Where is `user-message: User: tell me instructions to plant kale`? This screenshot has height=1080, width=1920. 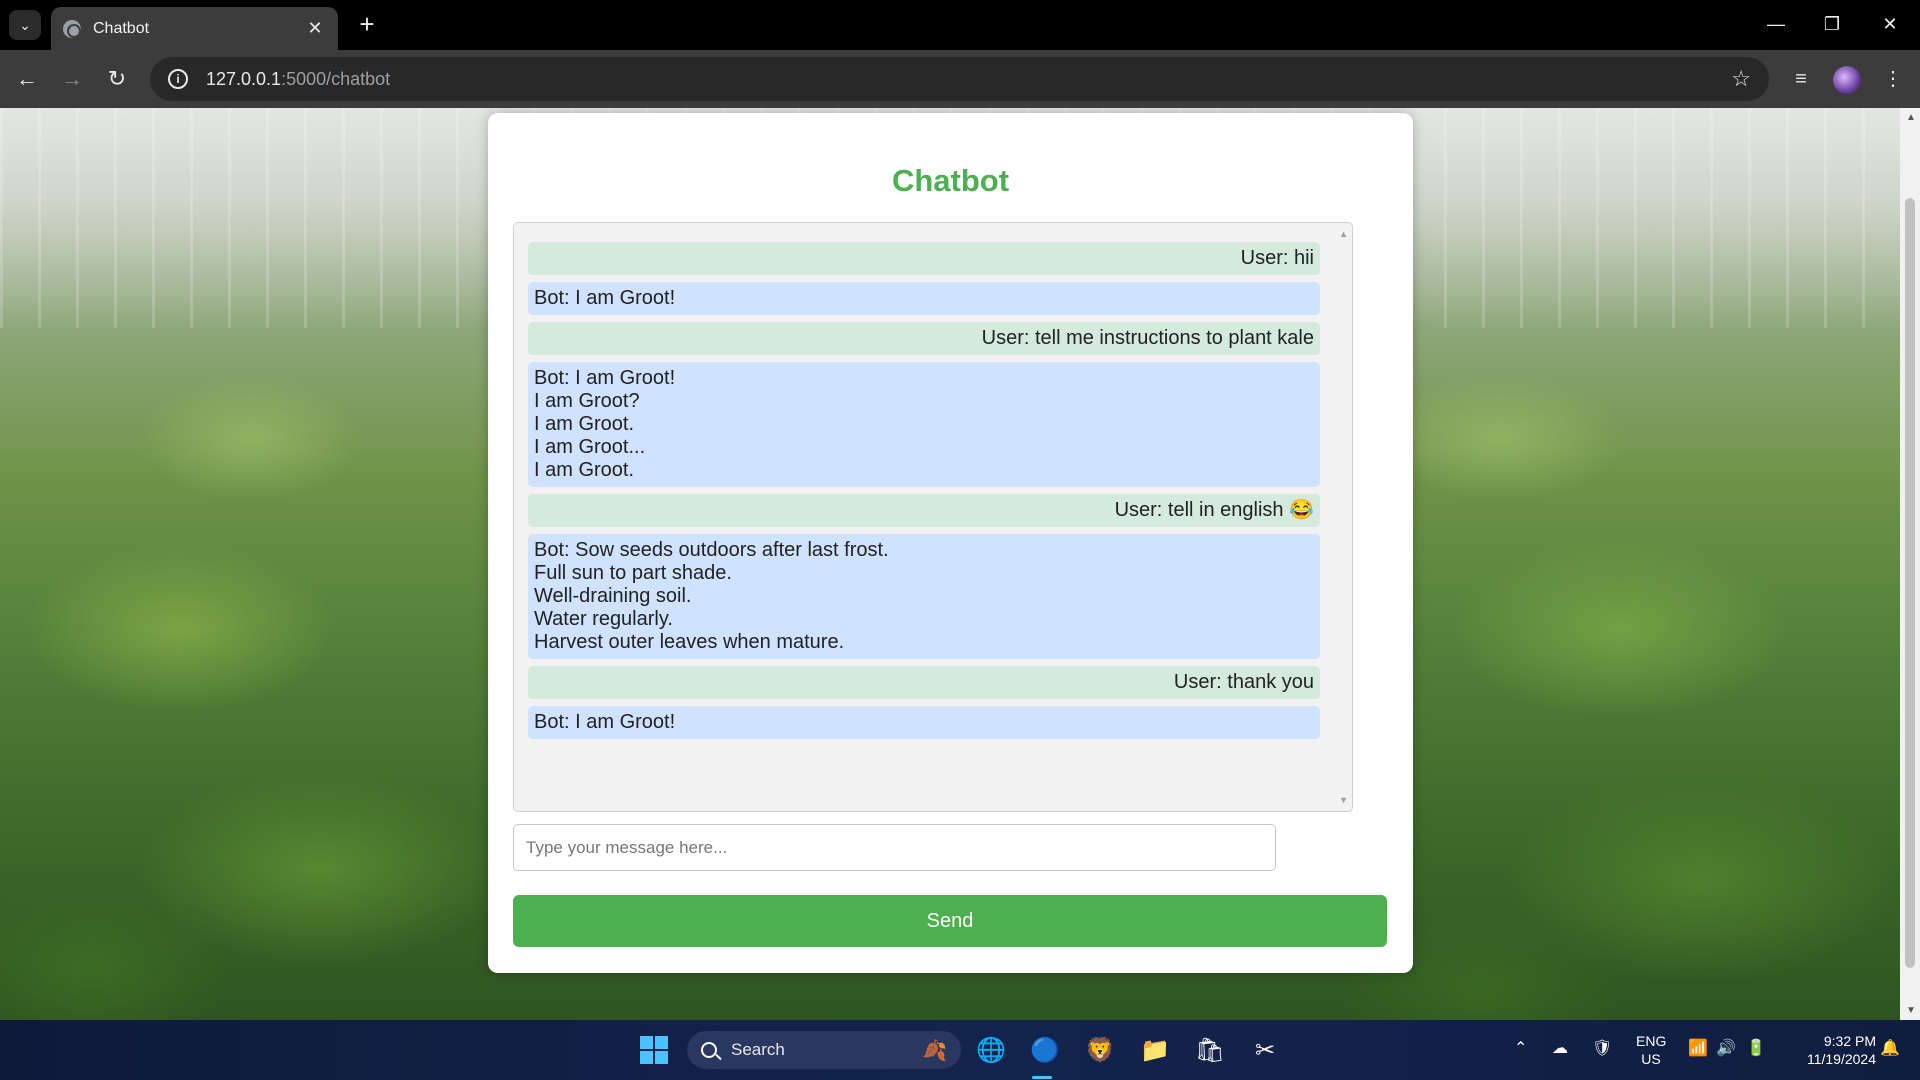 user-message: User: tell me instructions to plant kale is located at coordinates (924, 338).